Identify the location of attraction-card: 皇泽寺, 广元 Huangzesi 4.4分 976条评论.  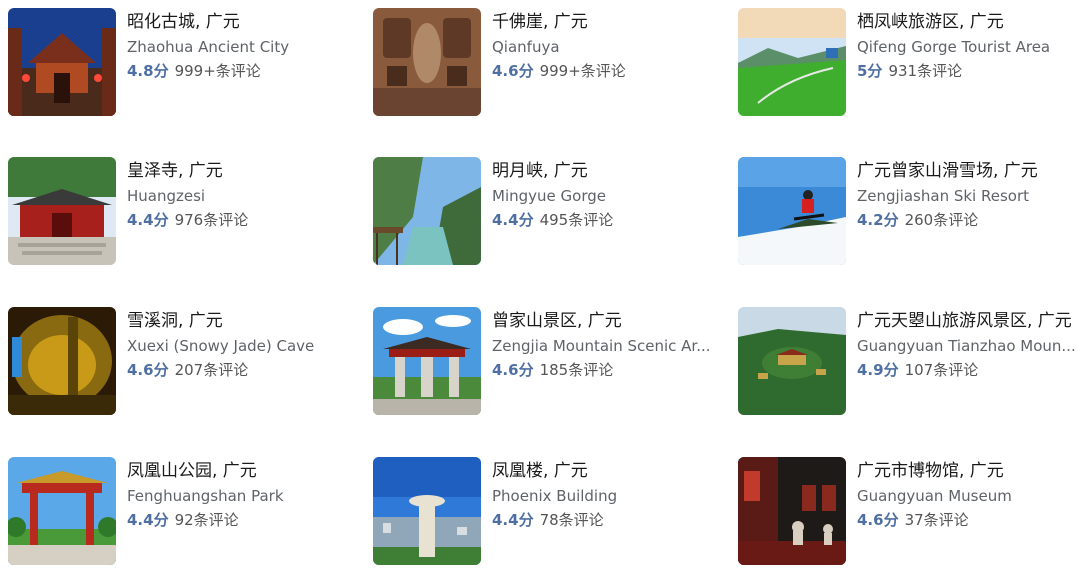
(183, 212).